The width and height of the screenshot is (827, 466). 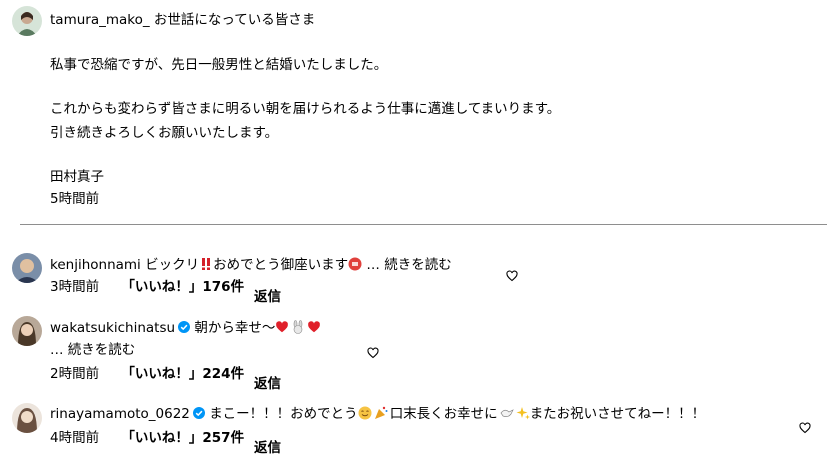 I want to click on post-caption-line2: 私事で恐縮ですが、先日一般男性と結婚いたしました。, so click(x=219, y=65).